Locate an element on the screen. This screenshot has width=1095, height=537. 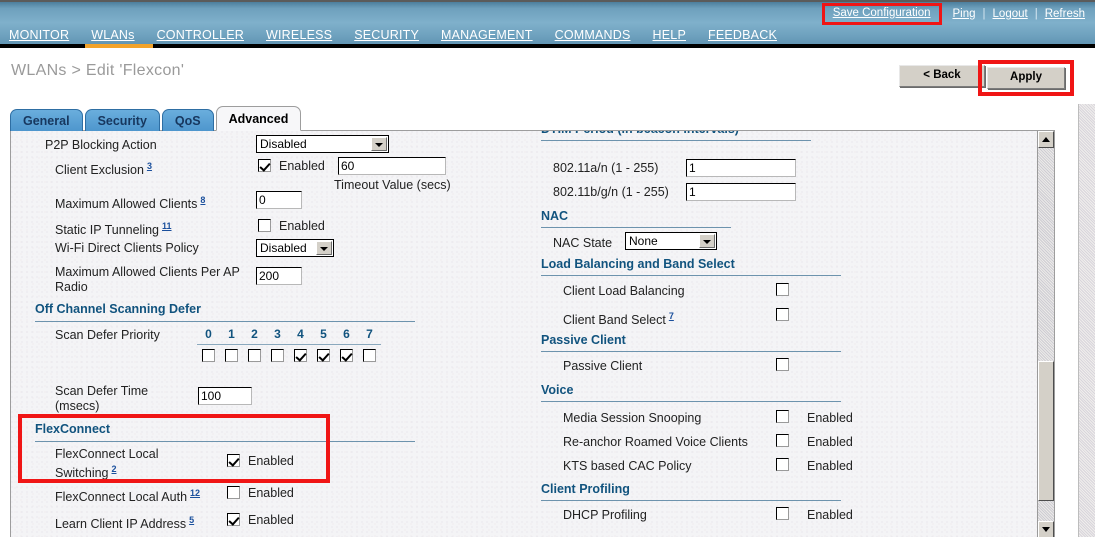
flexconnect-local-auth-enabled-label: Enabled is located at coordinates (271, 493).